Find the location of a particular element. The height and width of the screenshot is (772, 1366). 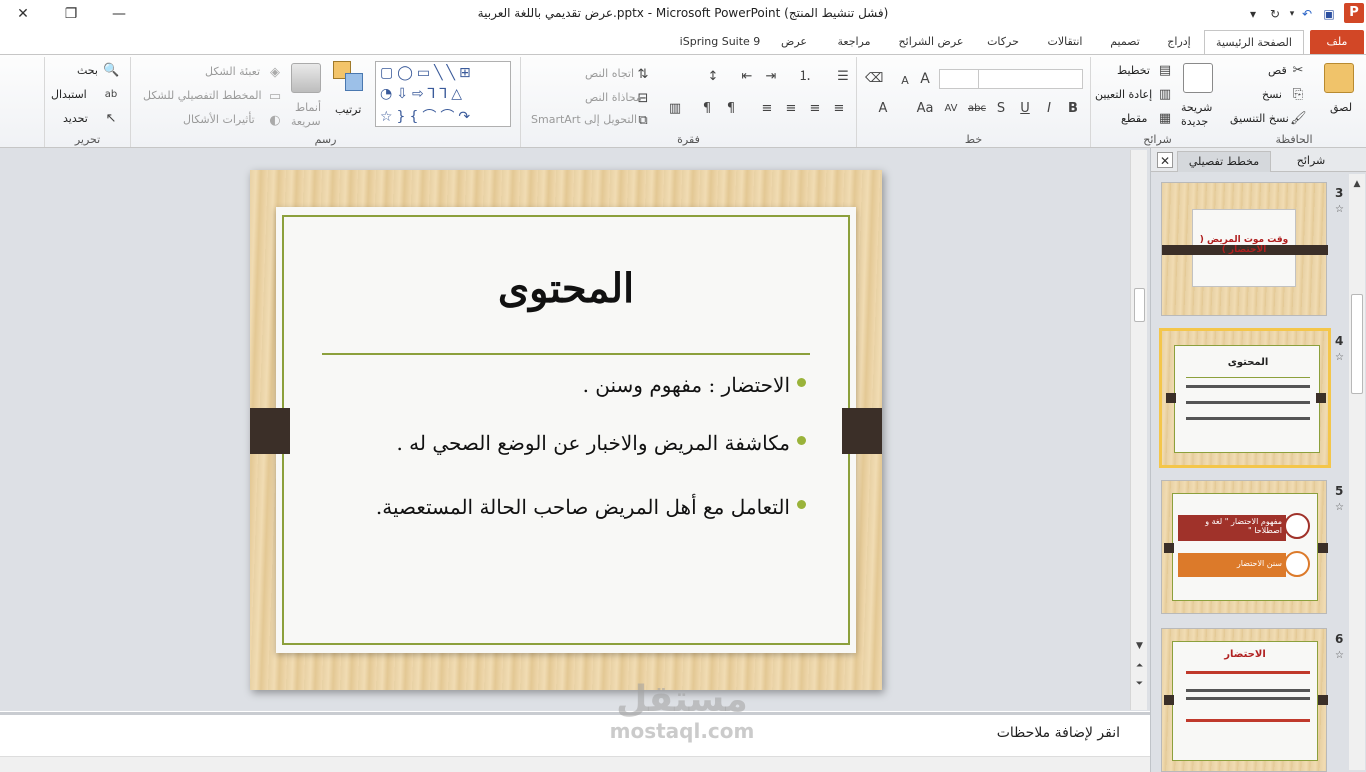

reset-icon: ▥ is located at coordinates (1165, 95).